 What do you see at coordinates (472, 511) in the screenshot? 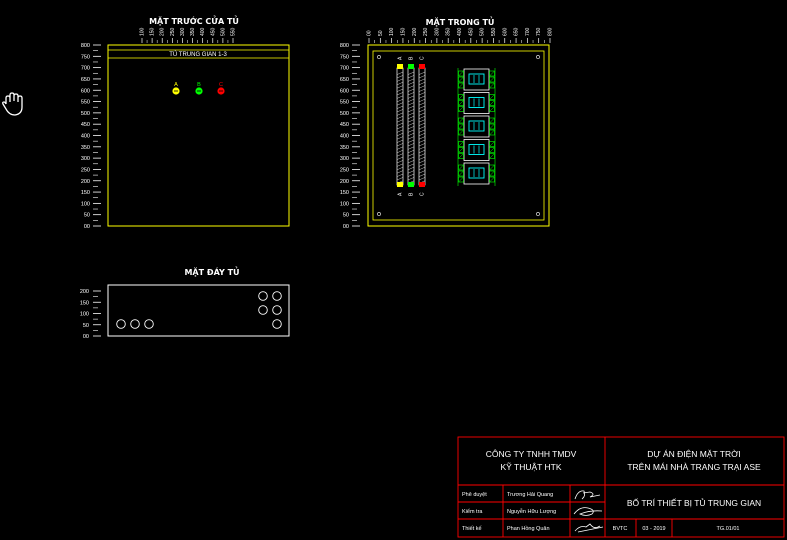
I see `role-check: Kiểm tra` at bounding box center [472, 511].